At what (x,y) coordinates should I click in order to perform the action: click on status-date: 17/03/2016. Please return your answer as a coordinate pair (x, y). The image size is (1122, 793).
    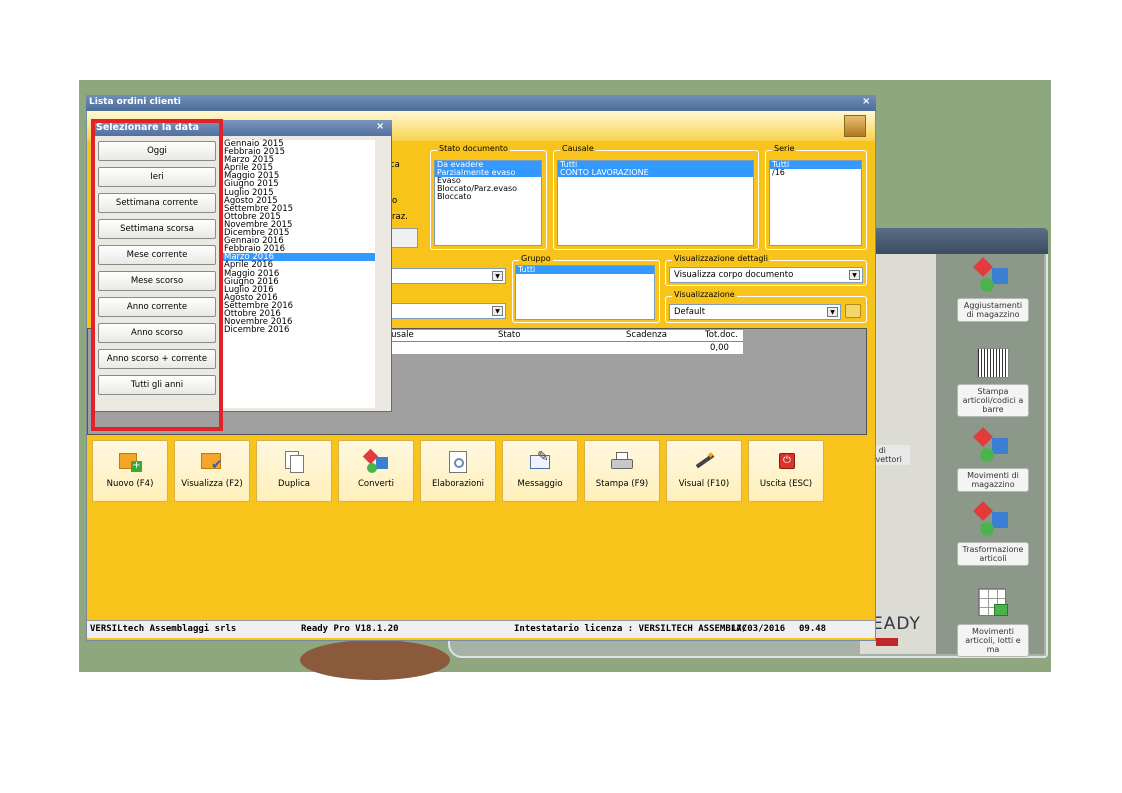
    Looking at the image, I should click on (758, 629).